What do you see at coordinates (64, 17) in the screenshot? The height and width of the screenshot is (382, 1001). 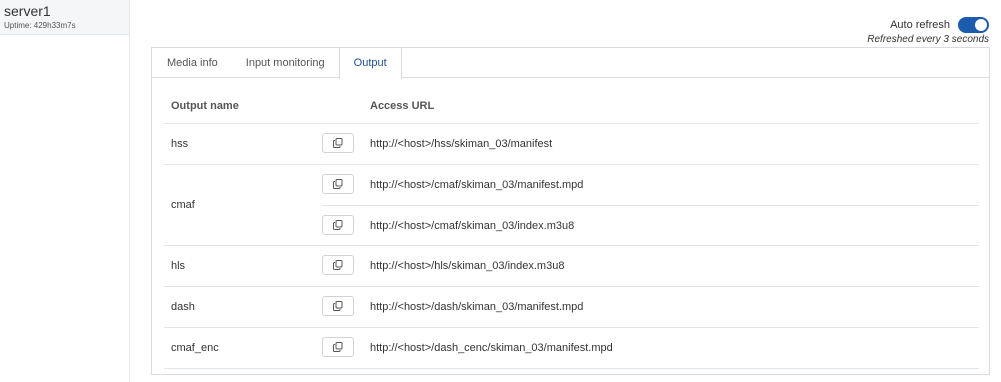 I see `server-card: server1 Uptime: 429h33m7s` at bounding box center [64, 17].